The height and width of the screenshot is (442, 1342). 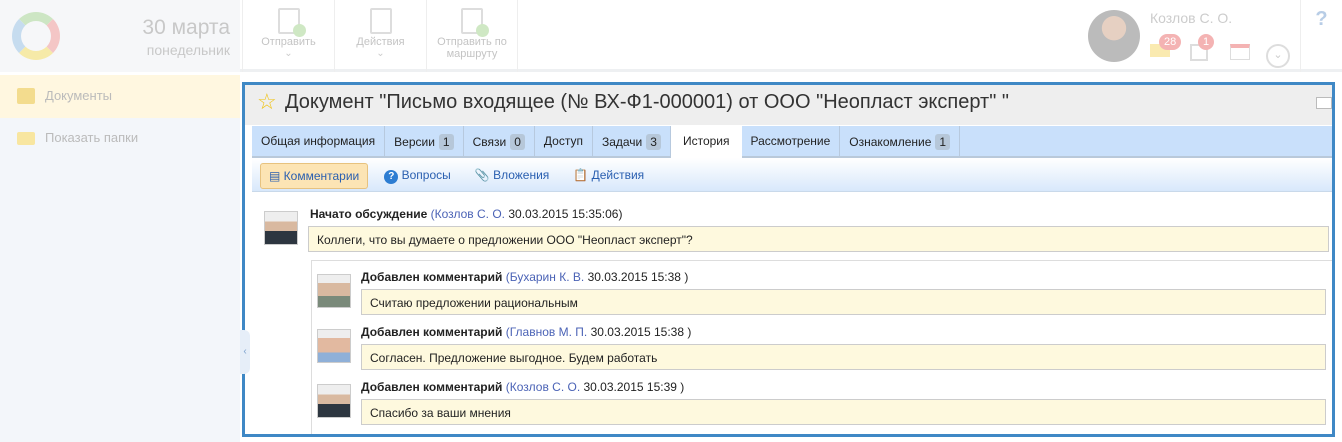 I want to click on tab-versions: Версии 1, so click(x=424, y=141).